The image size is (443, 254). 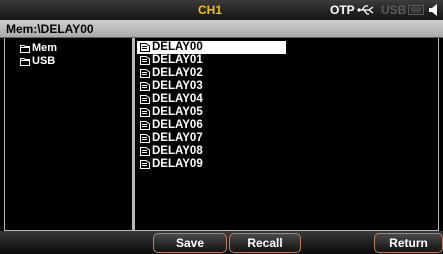 I want to click on current-path: Mem:\DELAY00, so click(x=50, y=29).